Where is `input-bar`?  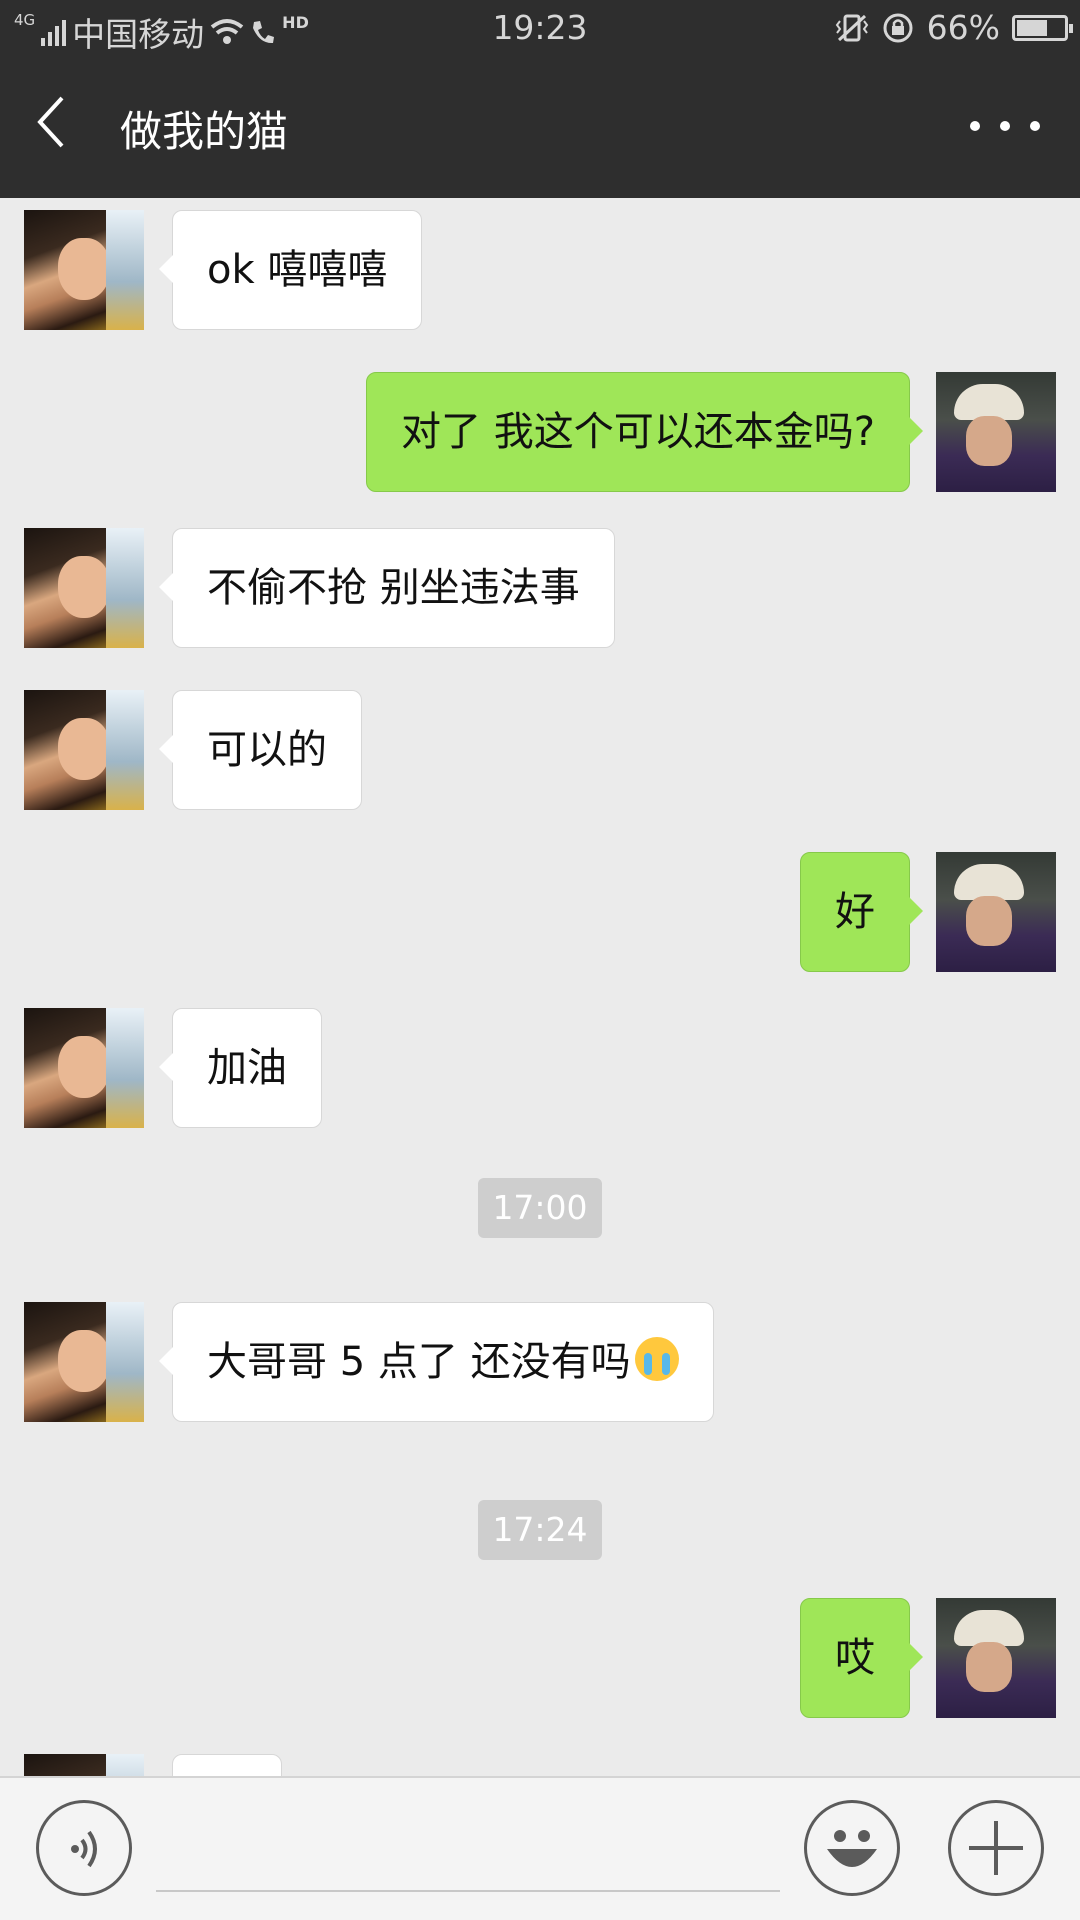 input-bar is located at coordinates (540, 1848).